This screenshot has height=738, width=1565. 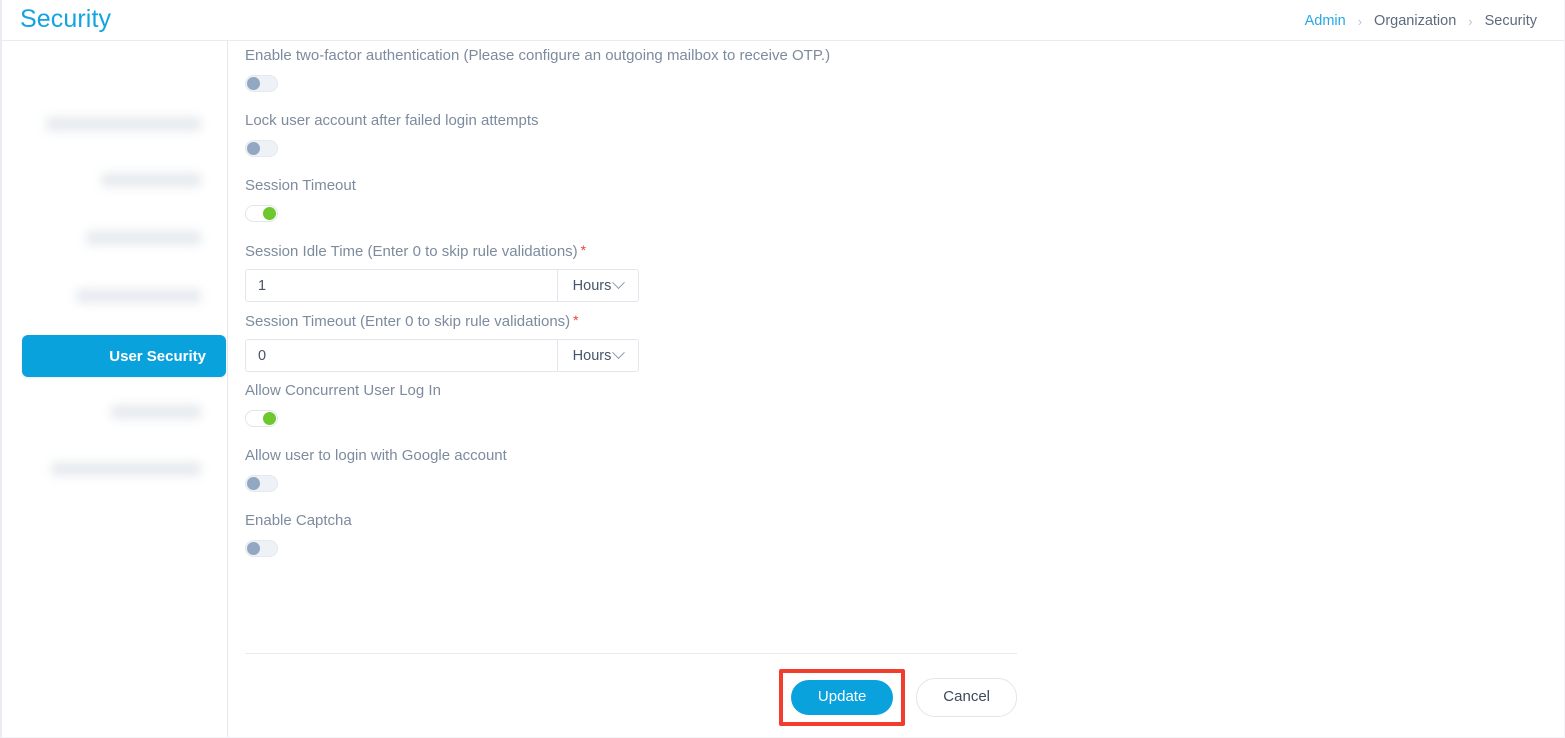 What do you see at coordinates (966, 697) in the screenshot?
I see `cancel-button: Cancel` at bounding box center [966, 697].